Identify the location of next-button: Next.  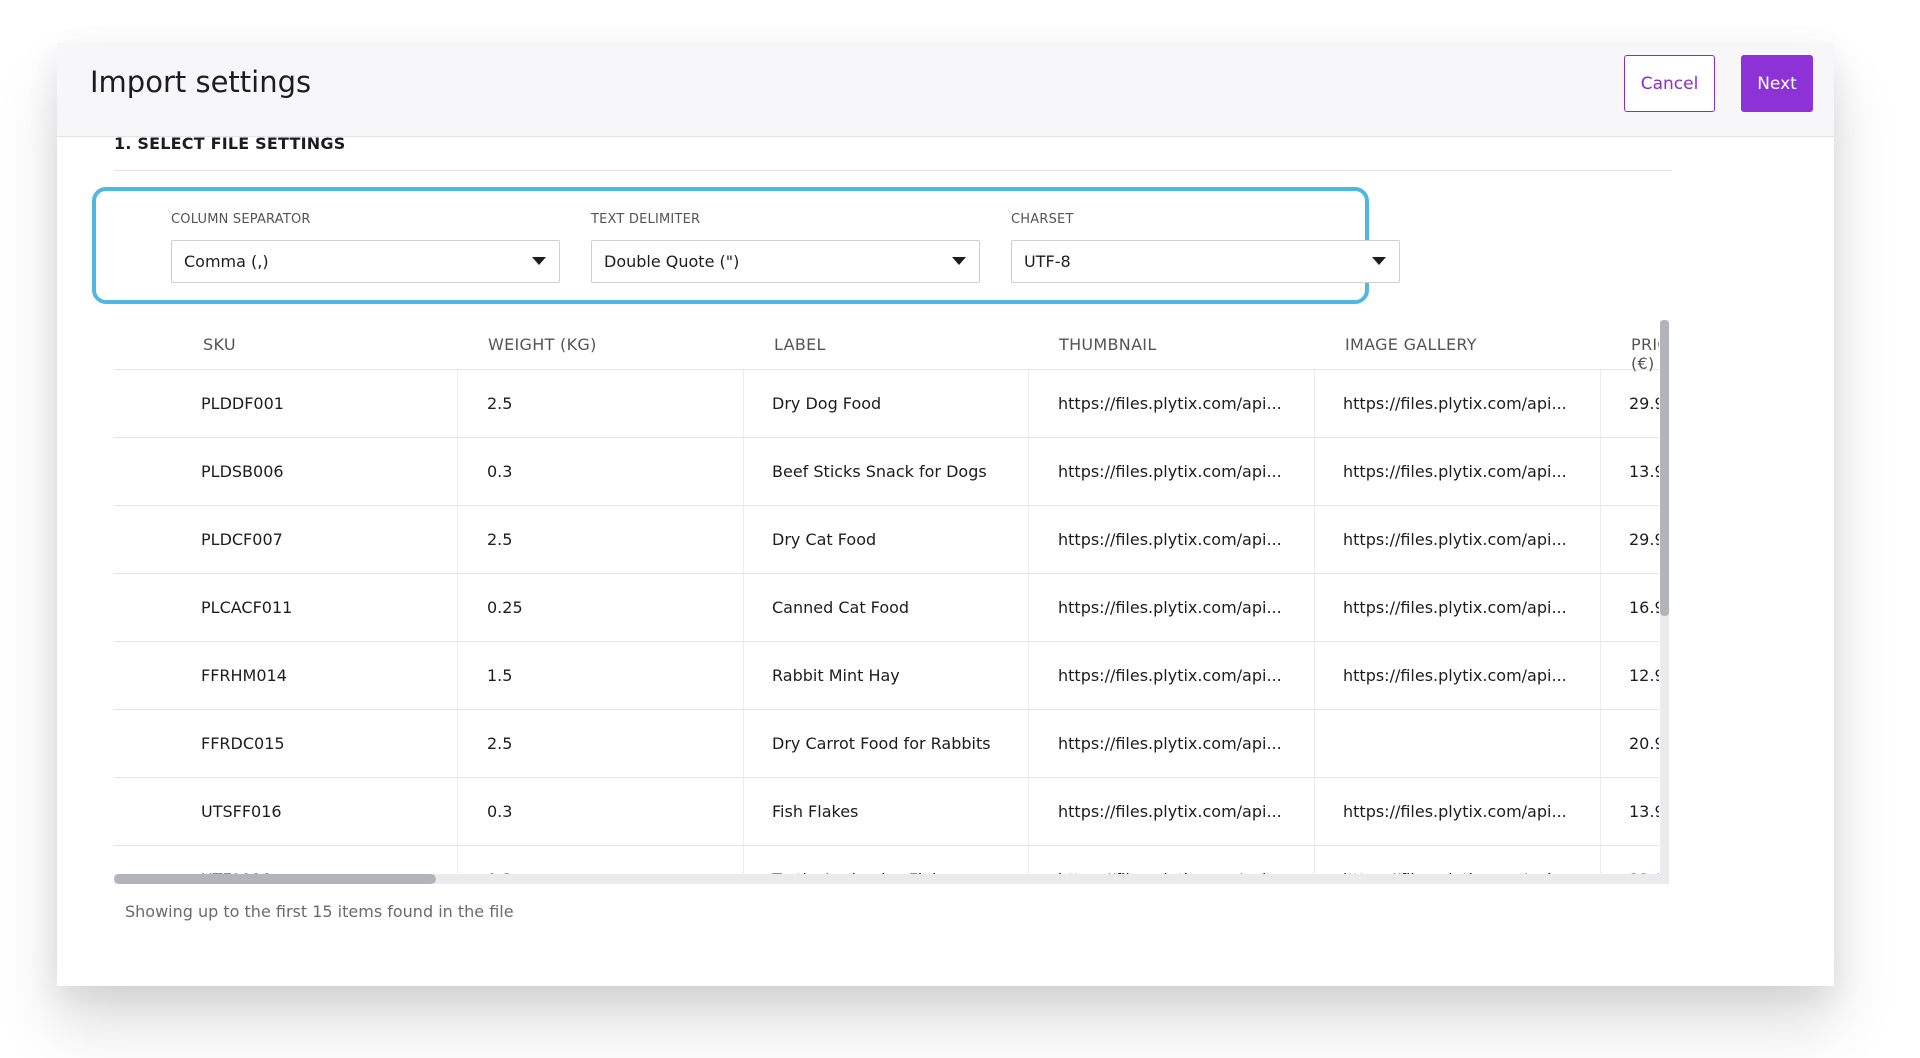
(1777, 83).